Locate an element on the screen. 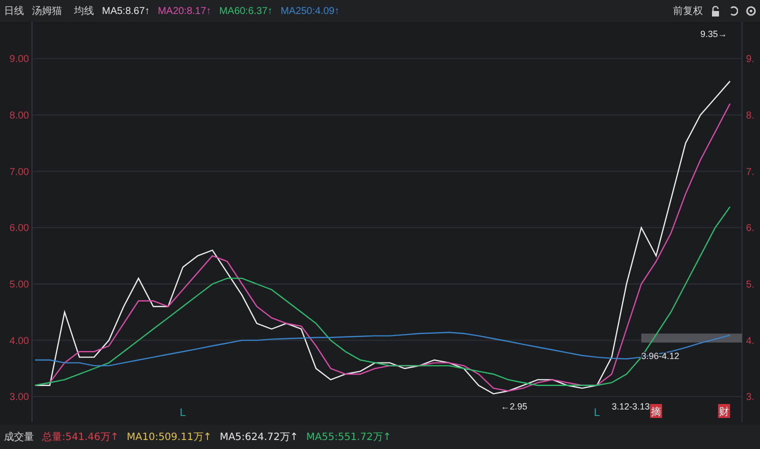 The image size is (760, 449). volume-value: MA10:509.11万↑ is located at coordinates (169, 437).